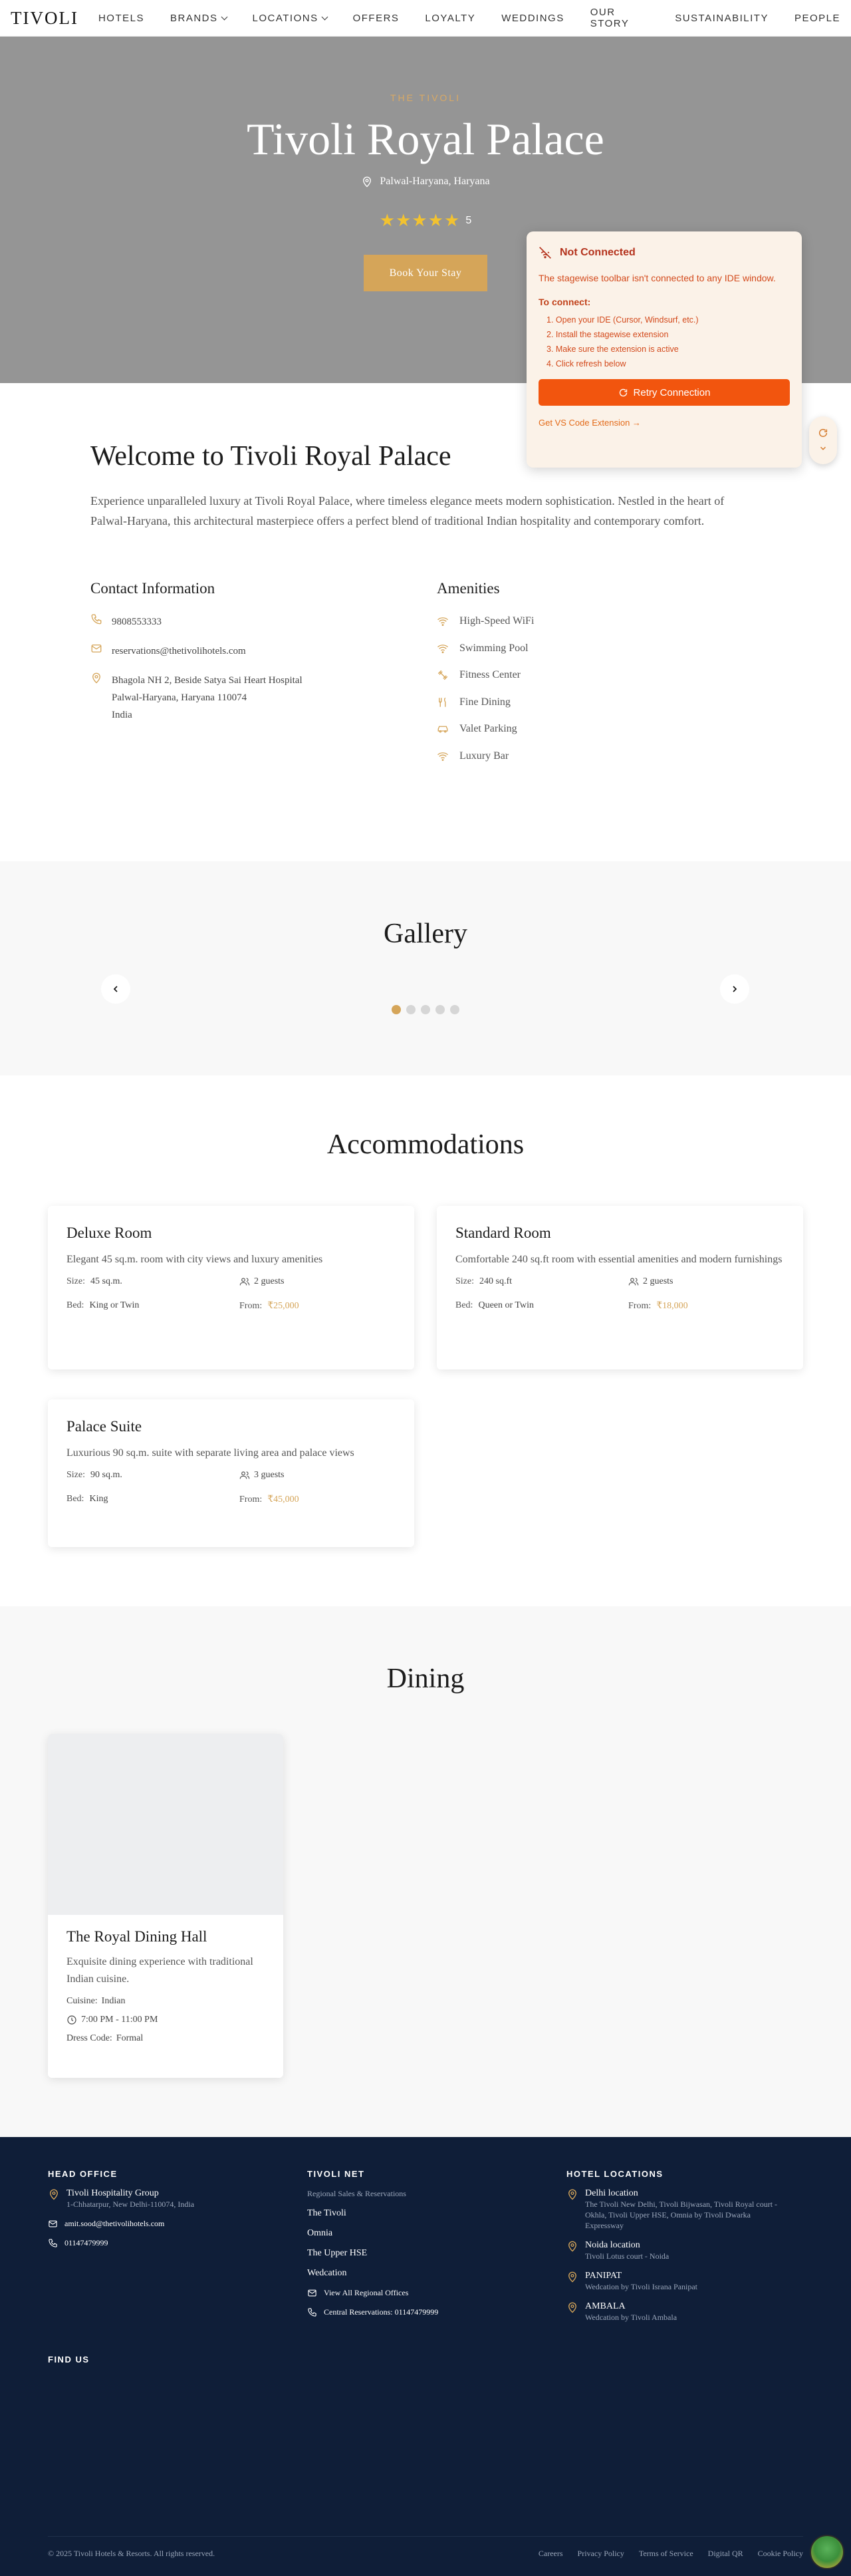 The image size is (851, 2576). I want to click on star-rating-icon: ★★★★★, so click(420, 220).